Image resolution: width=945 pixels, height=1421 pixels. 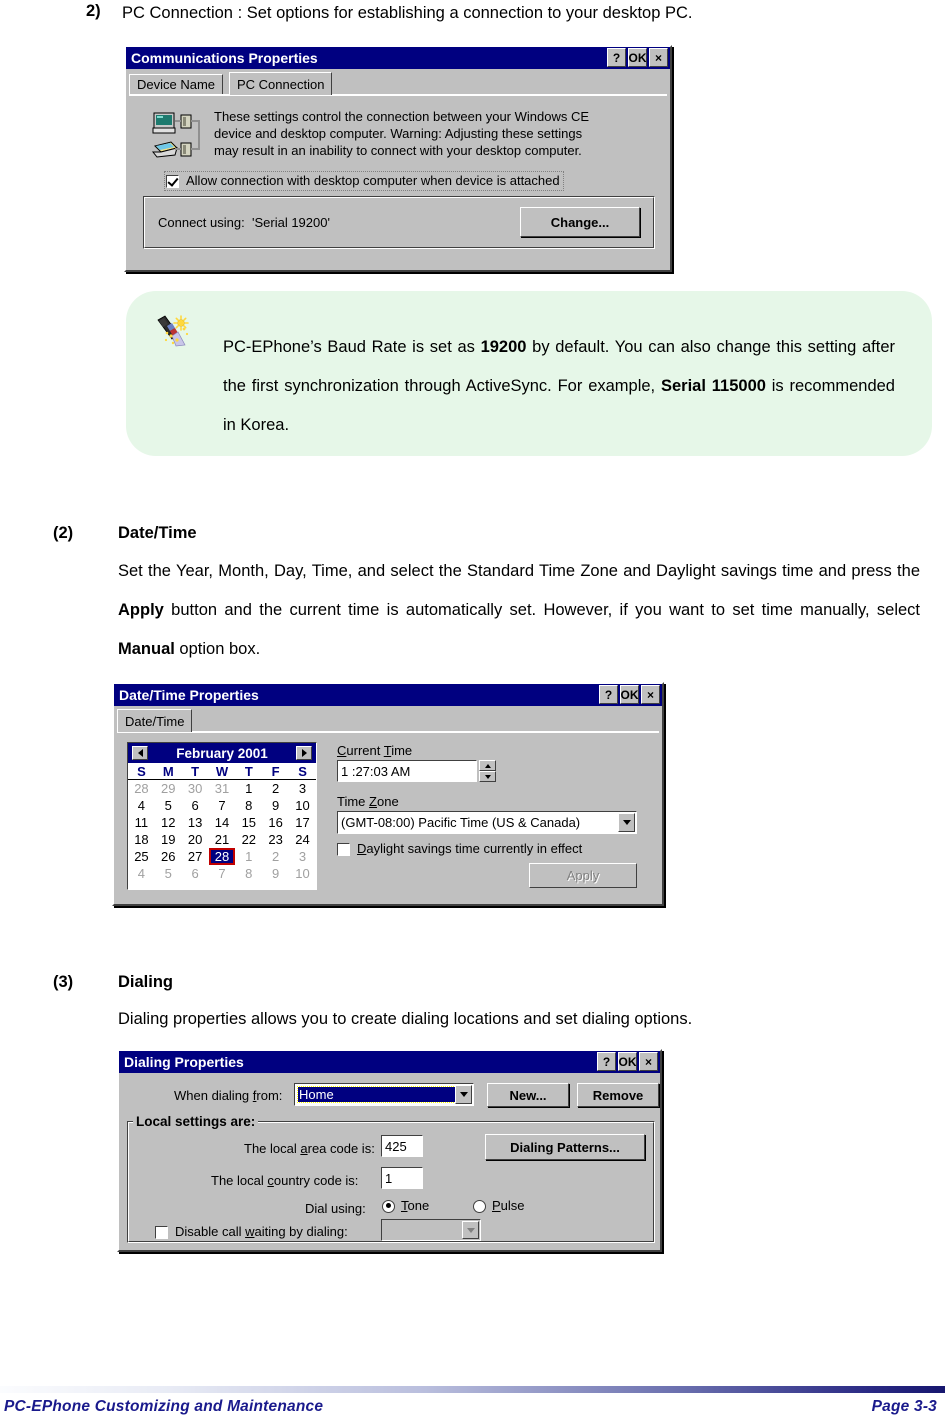 I want to click on tone-radio, so click(x=388, y=1206).